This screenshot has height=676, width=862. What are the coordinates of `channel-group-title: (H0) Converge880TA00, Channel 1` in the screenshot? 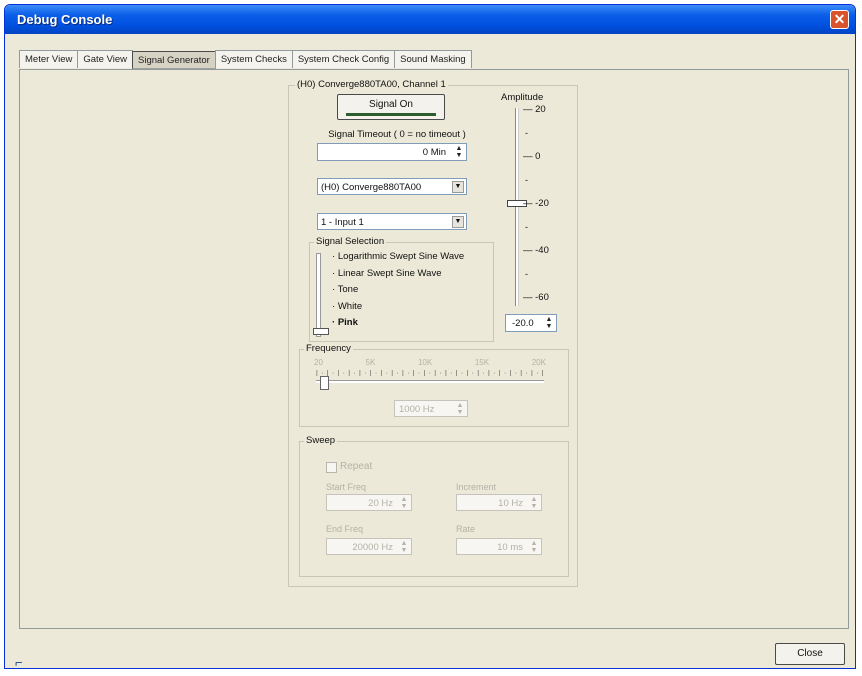 It's located at (371, 84).